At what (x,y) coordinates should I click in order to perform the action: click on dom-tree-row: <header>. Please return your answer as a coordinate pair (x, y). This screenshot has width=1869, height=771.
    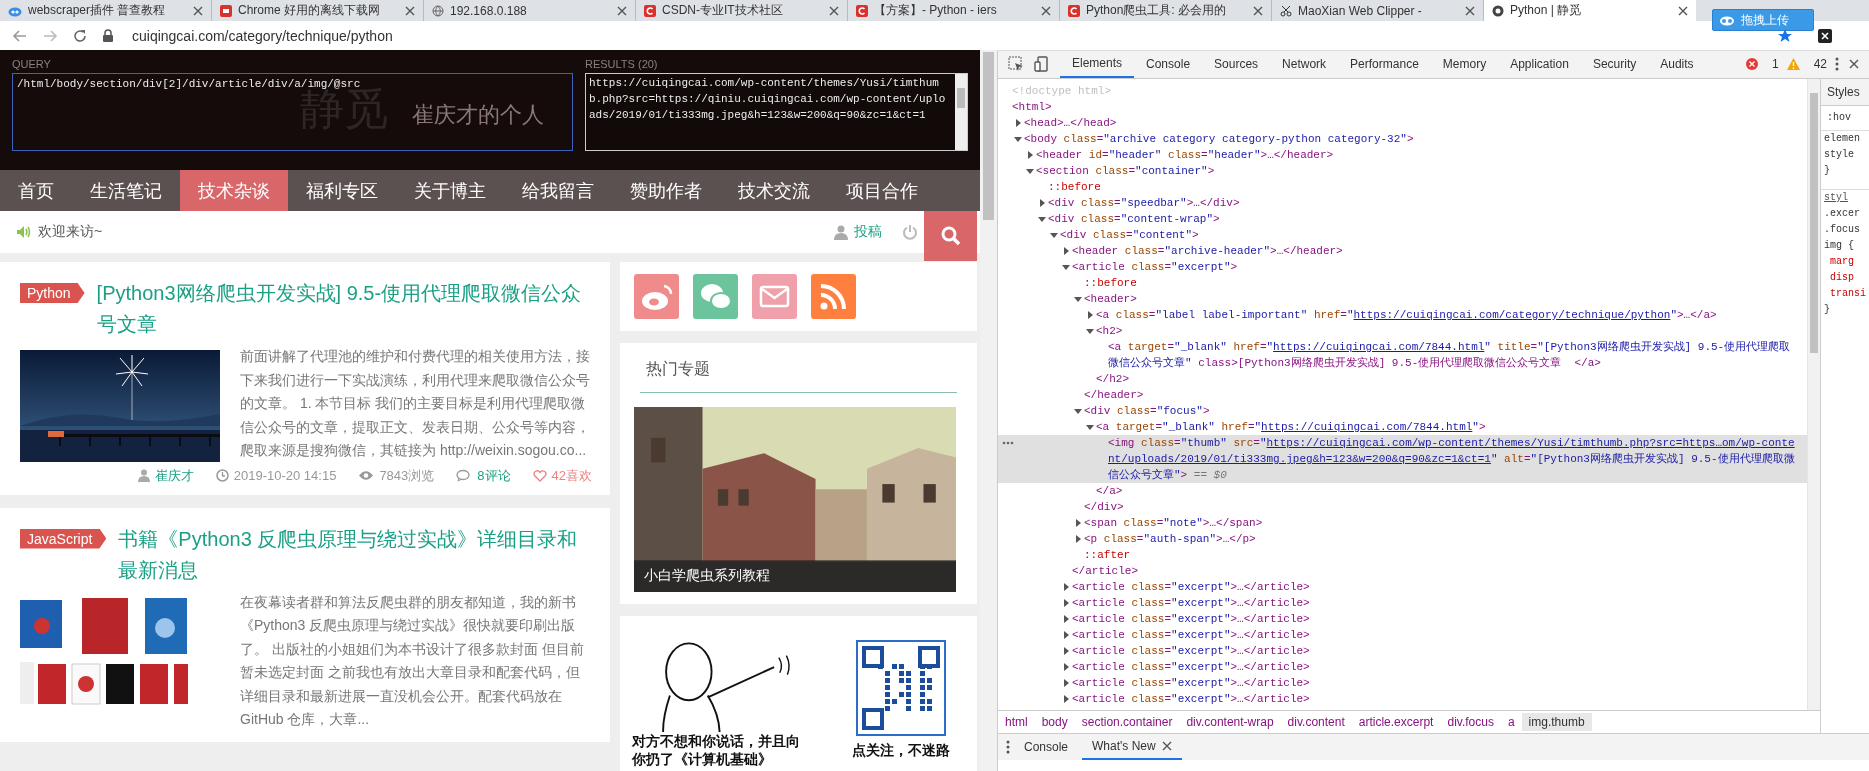
    Looking at the image, I should click on (1402, 299).